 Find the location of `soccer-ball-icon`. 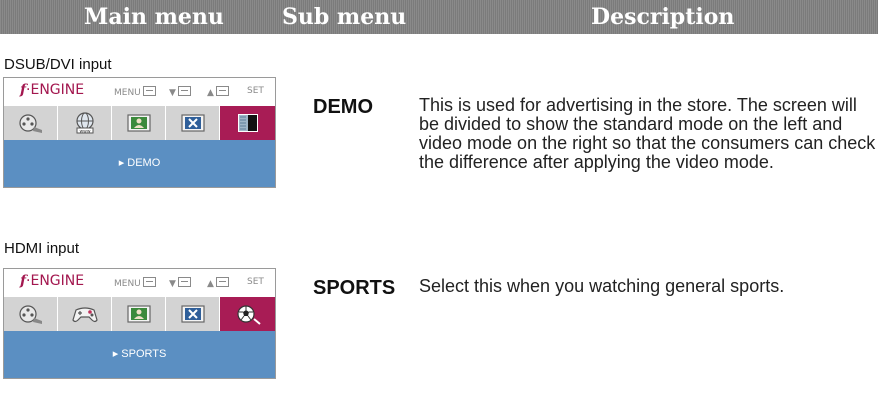

soccer-ball-icon is located at coordinates (248, 315).